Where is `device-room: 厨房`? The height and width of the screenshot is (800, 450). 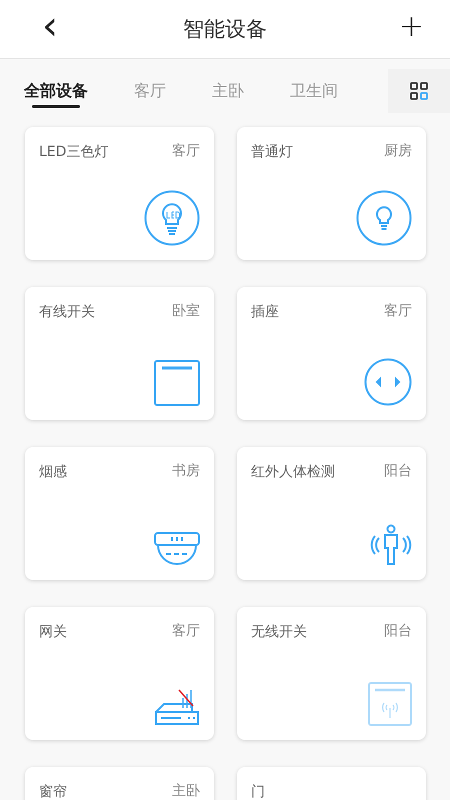 device-room: 厨房 is located at coordinates (398, 151).